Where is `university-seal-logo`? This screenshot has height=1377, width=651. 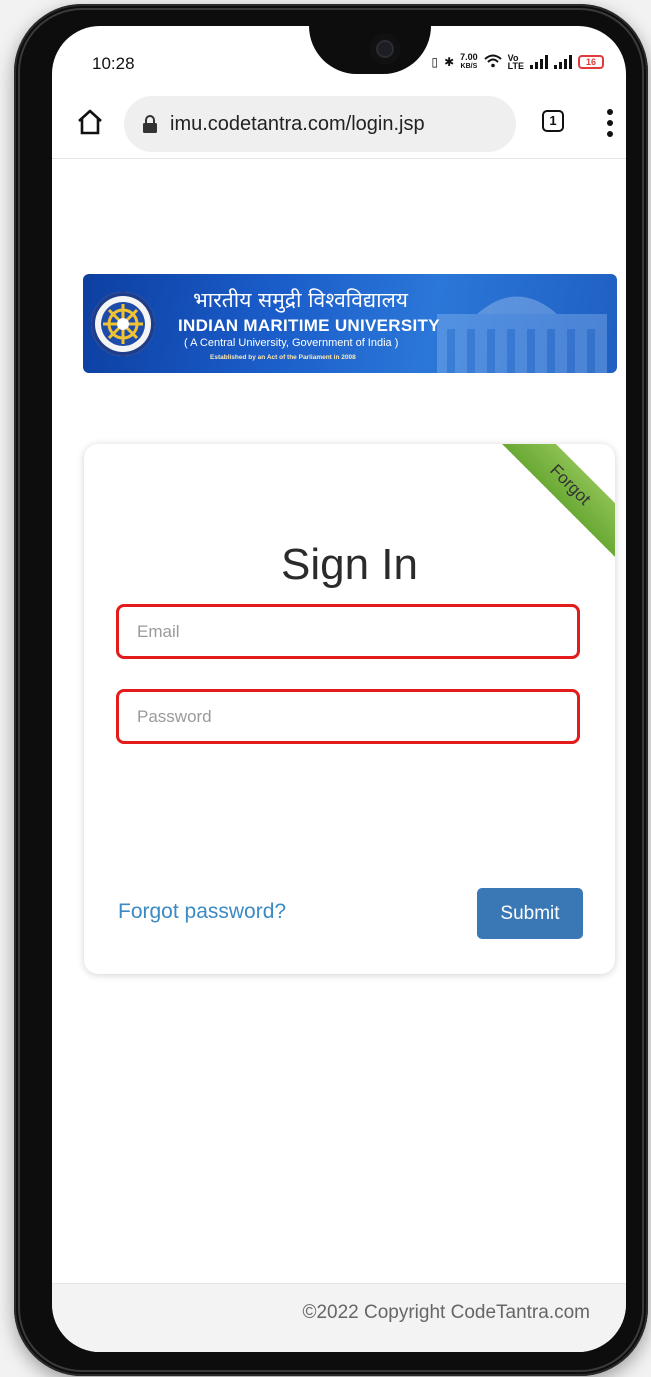 university-seal-logo is located at coordinates (123, 324).